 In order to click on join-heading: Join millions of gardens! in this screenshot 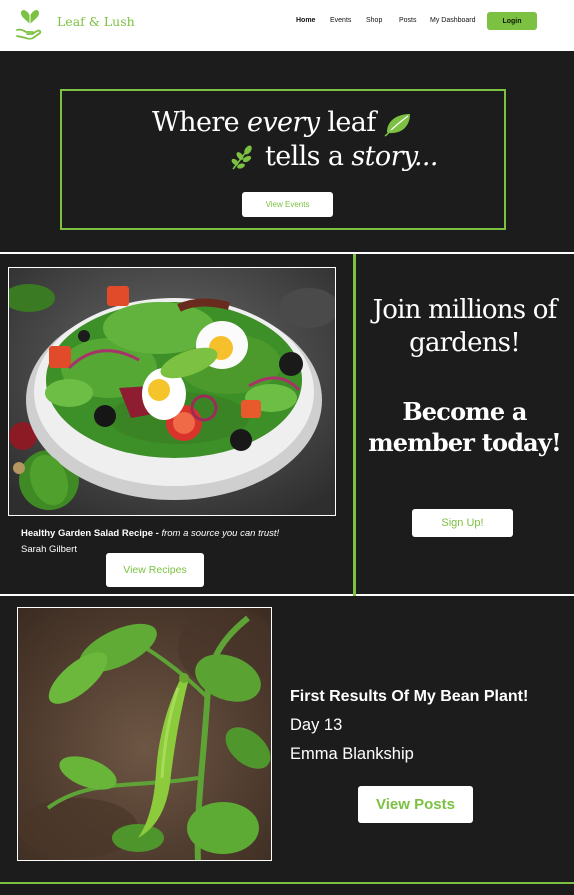, I will do `click(465, 326)`.